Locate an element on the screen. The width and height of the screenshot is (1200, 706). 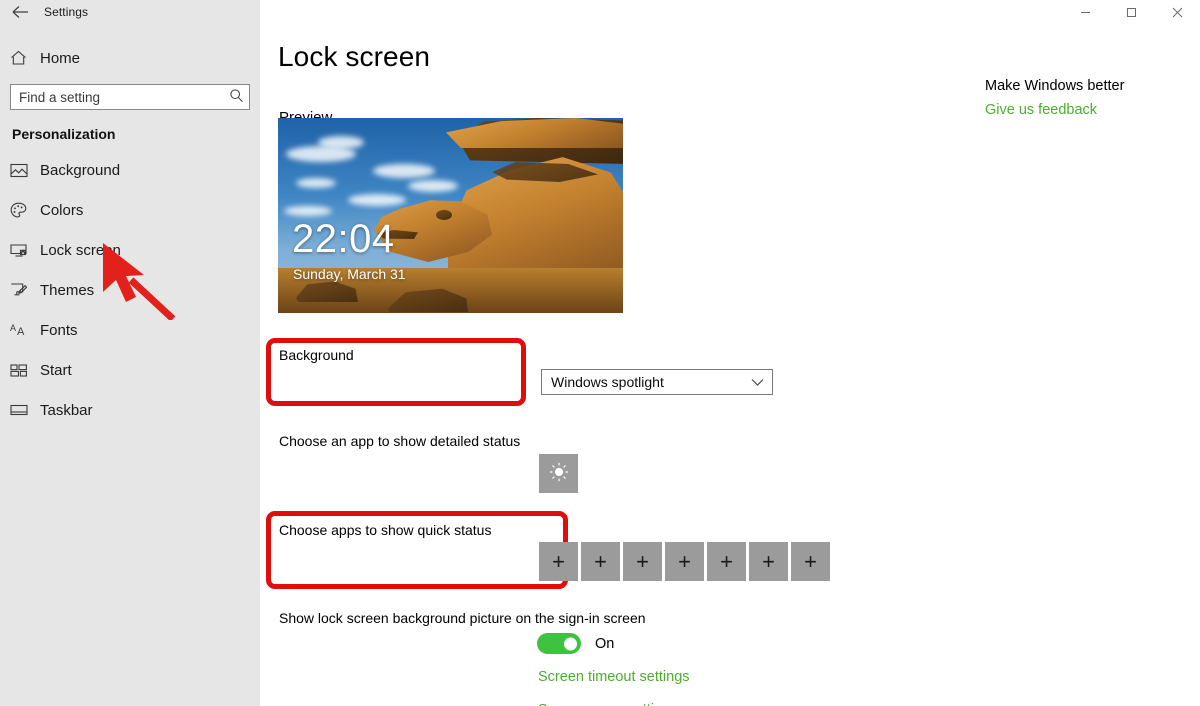
sidebar-group-title: Personalization is located at coordinates (64, 134).